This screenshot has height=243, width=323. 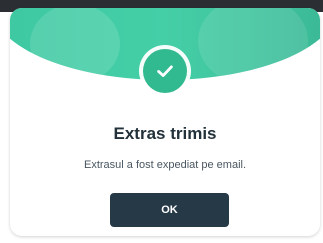 What do you see at coordinates (169, 210) in the screenshot?
I see `ok-button: OK` at bounding box center [169, 210].